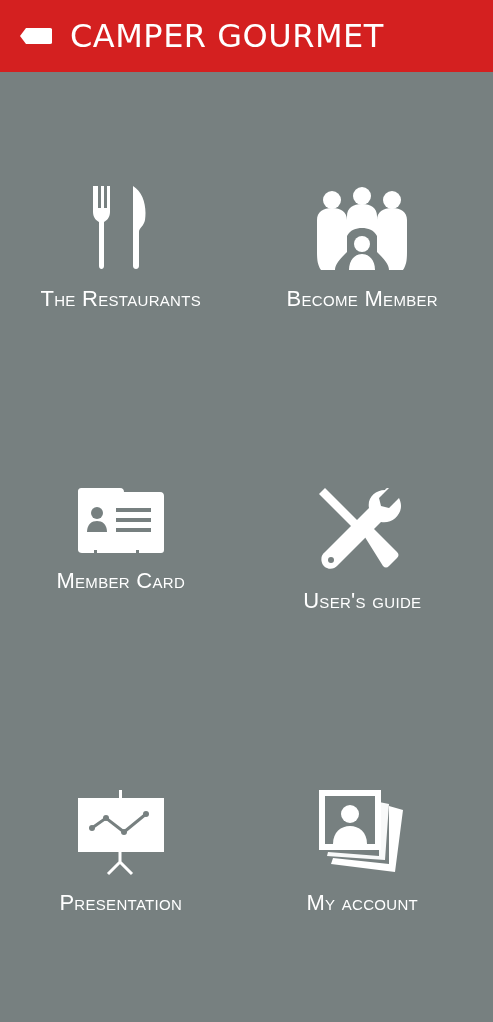 This screenshot has height=1022, width=493. What do you see at coordinates (120, 521) in the screenshot?
I see `id-card-icon` at bounding box center [120, 521].